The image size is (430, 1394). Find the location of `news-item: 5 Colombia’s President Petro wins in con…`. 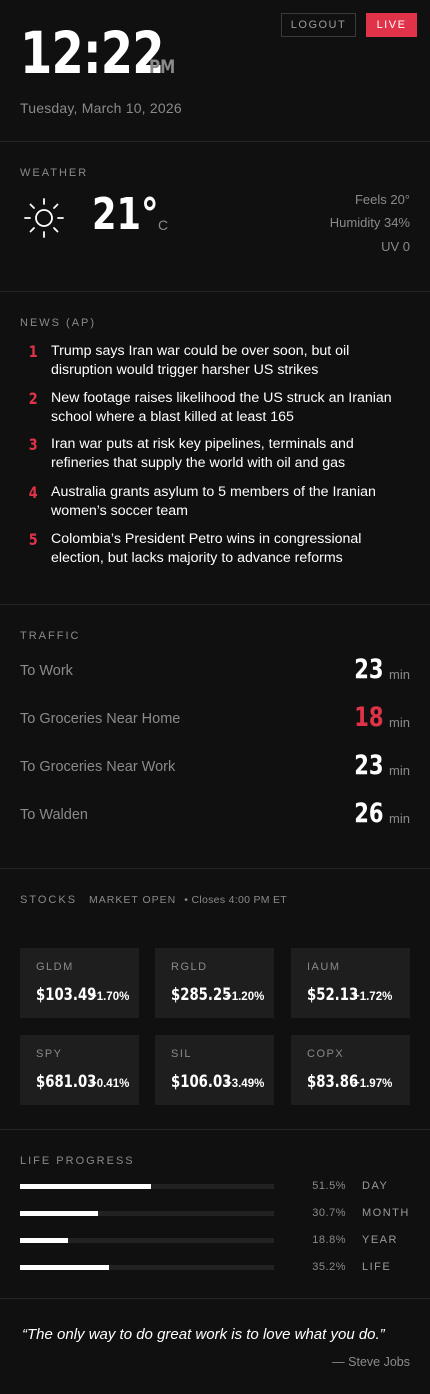

news-item: 5 Colombia’s President Petro wins in con… is located at coordinates (215, 549).